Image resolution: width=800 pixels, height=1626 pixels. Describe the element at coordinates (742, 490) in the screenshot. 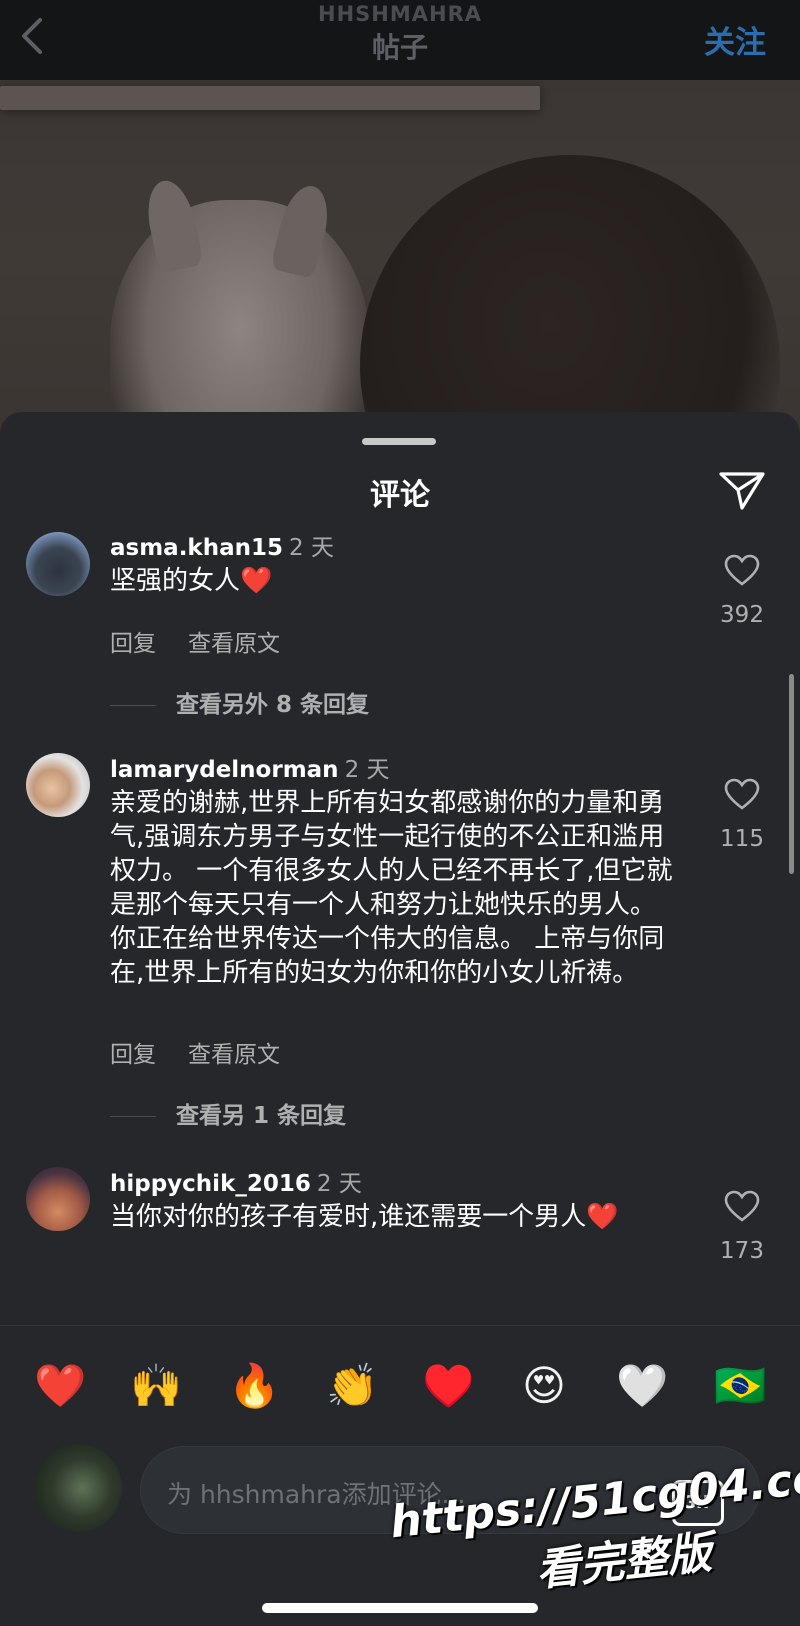

I see `share-icon` at that location.